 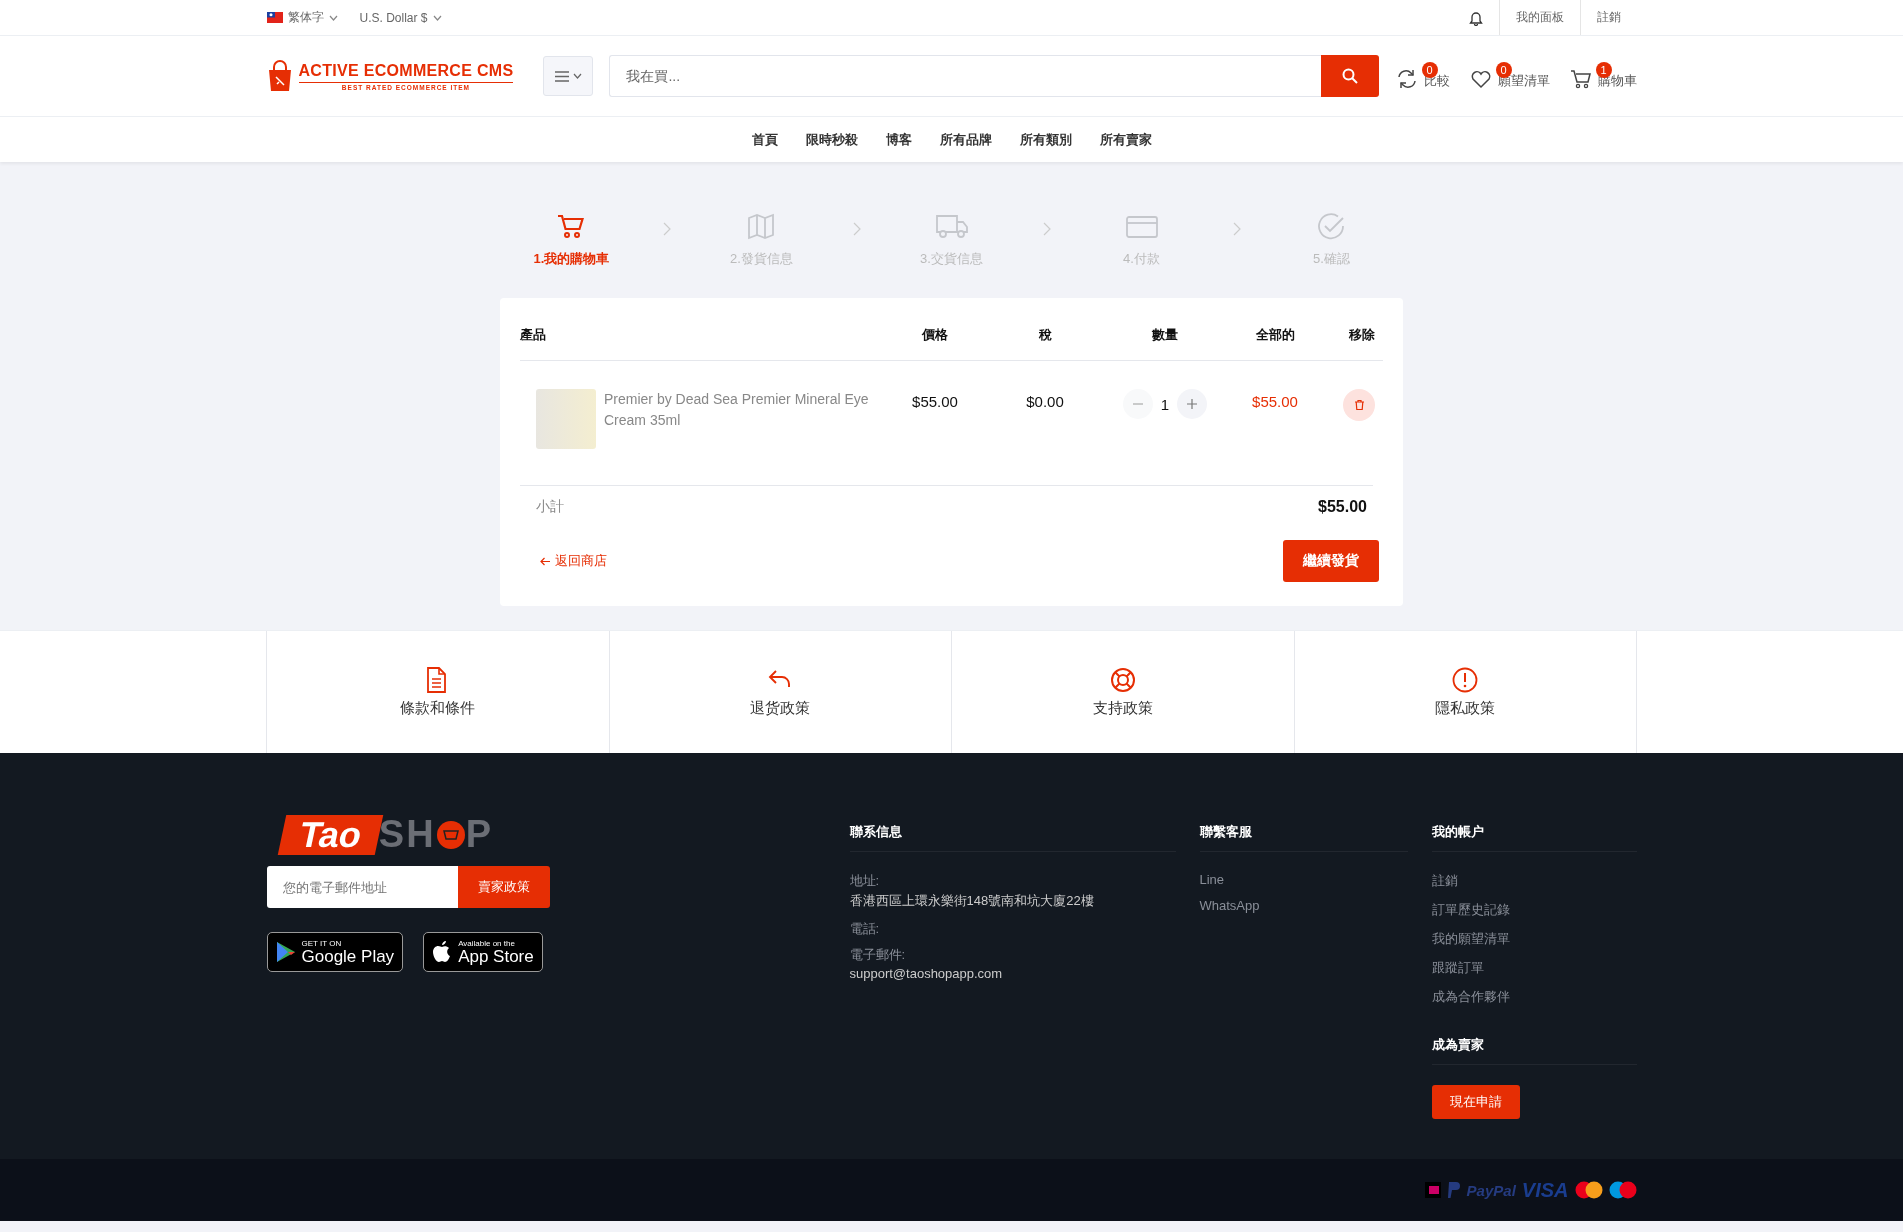 What do you see at coordinates (865, 881) in the screenshot?
I see `contact-label: 地址:` at bounding box center [865, 881].